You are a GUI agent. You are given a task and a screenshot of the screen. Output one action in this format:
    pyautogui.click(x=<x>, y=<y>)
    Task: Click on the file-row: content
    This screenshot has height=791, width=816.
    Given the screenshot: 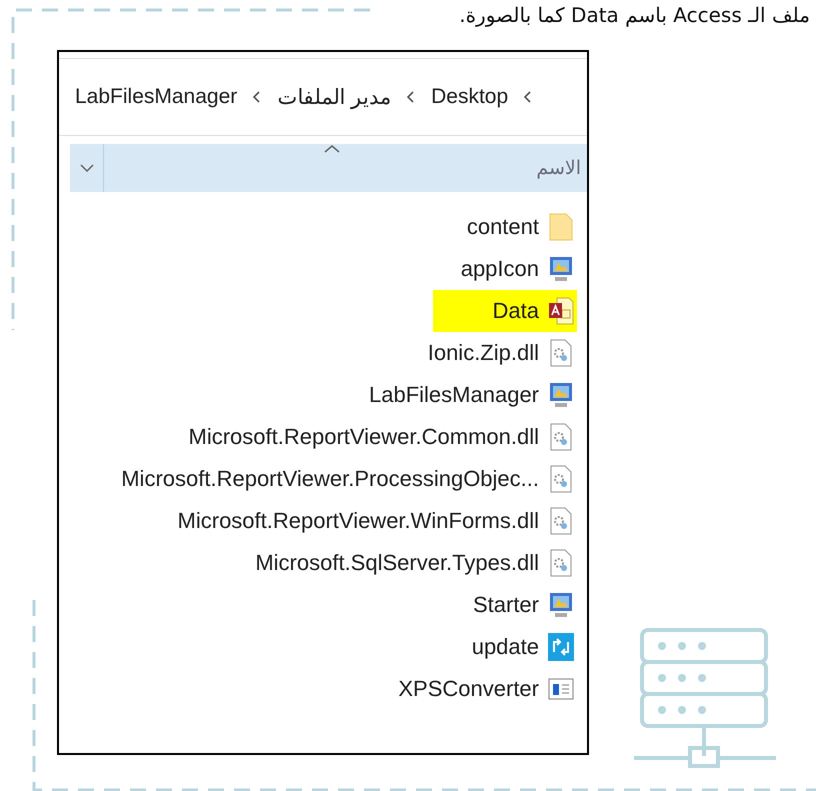 What is the action you would take?
    pyautogui.click(x=521, y=227)
    